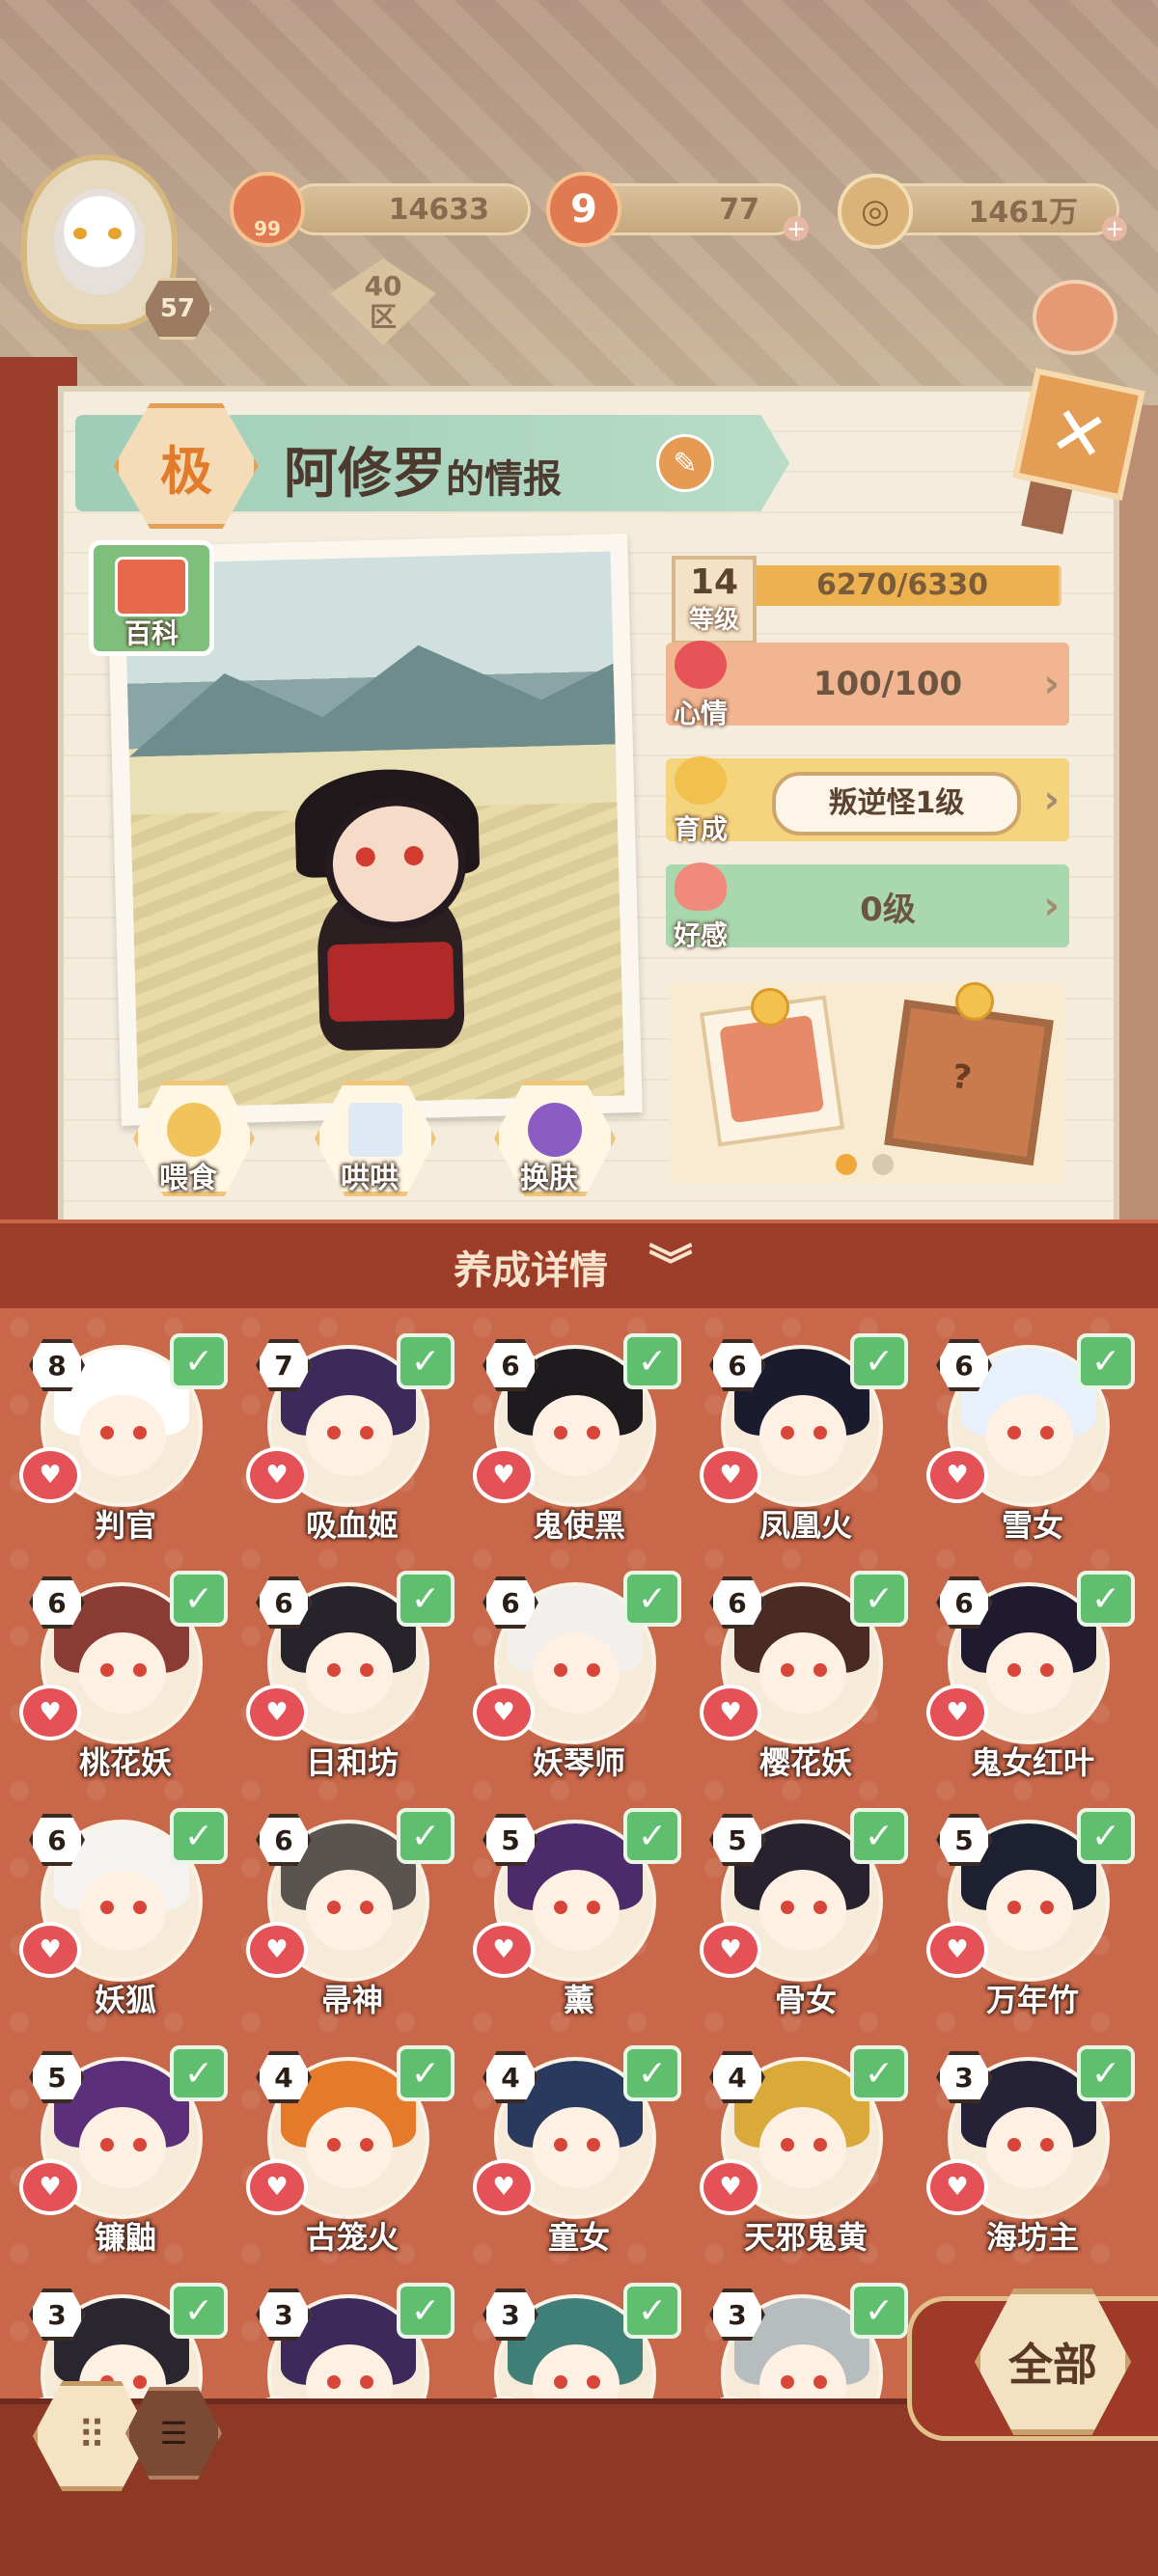  What do you see at coordinates (714, 582) in the screenshot?
I see `level-number: 14` at bounding box center [714, 582].